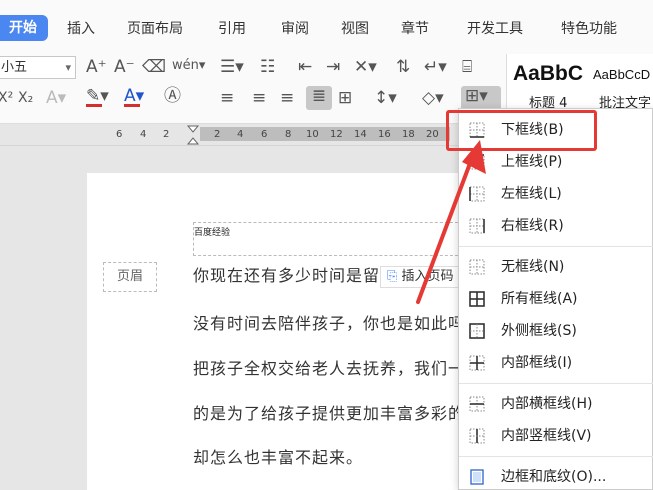 This screenshot has height=490, width=653. What do you see at coordinates (267, 67) in the screenshot?
I see `numbered-list-icon: ☷` at bounding box center [267, 67].